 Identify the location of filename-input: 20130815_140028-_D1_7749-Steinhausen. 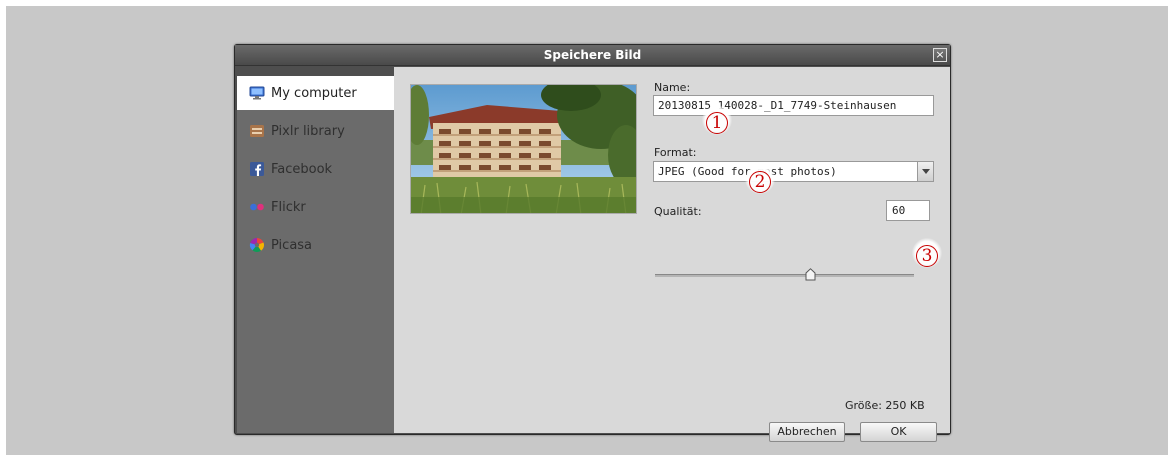
(793, 105).